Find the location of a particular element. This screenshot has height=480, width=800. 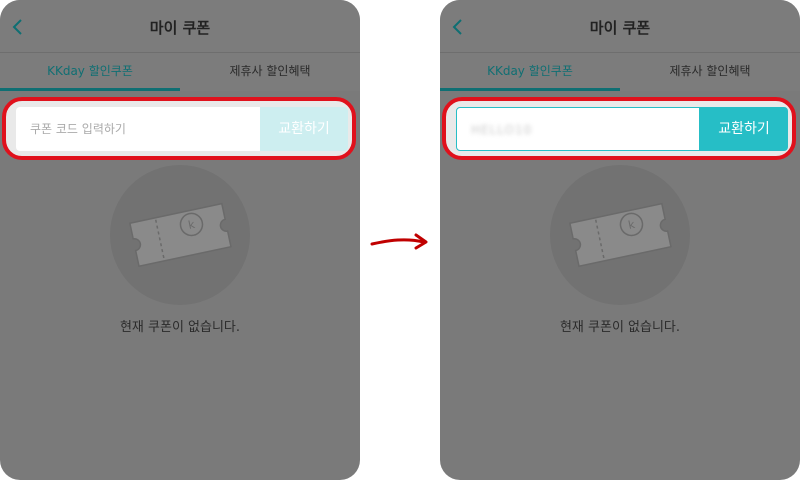

coupon-input-group: HELLO10 교환하기 is located at coordinates (622, 129).